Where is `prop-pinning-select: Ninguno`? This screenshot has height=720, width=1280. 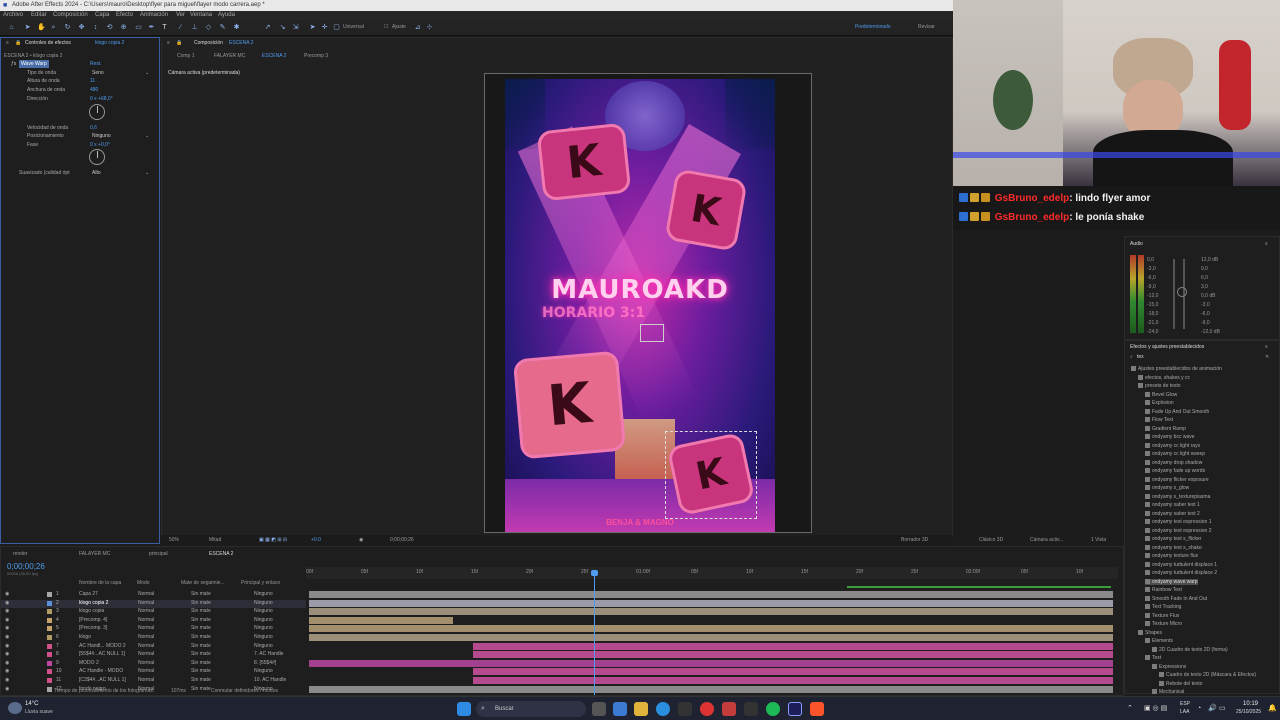
prop-pinning-select: Ninguno is located at coordinates (101, 136).